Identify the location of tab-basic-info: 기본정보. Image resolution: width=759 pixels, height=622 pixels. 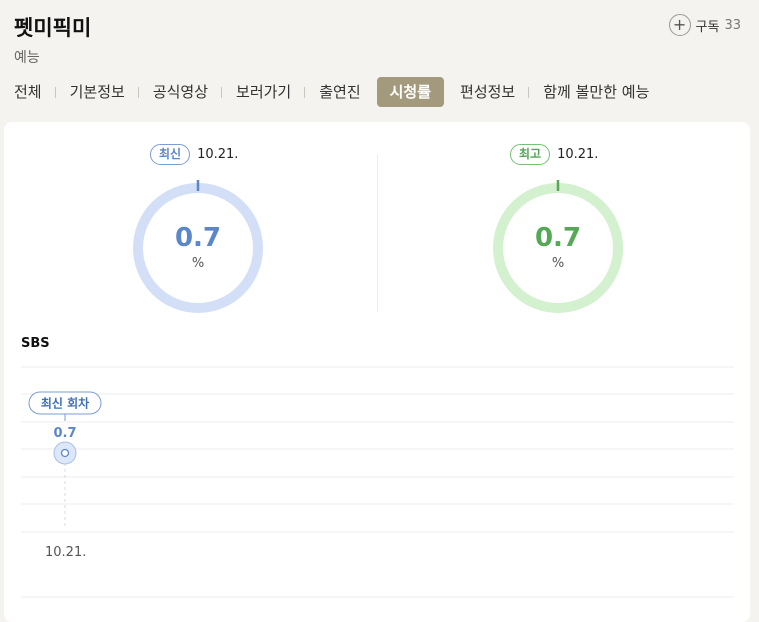
(98, 92).